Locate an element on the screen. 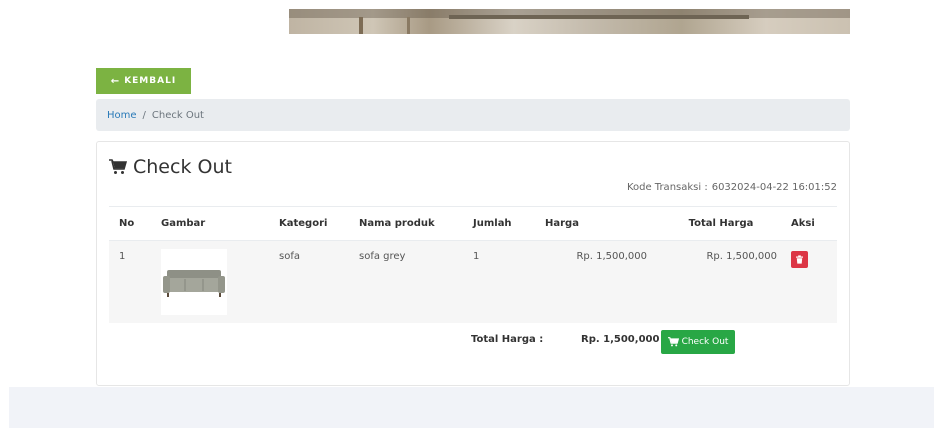  header-jumlah: Jumlah is located at coordinates (499, 223).